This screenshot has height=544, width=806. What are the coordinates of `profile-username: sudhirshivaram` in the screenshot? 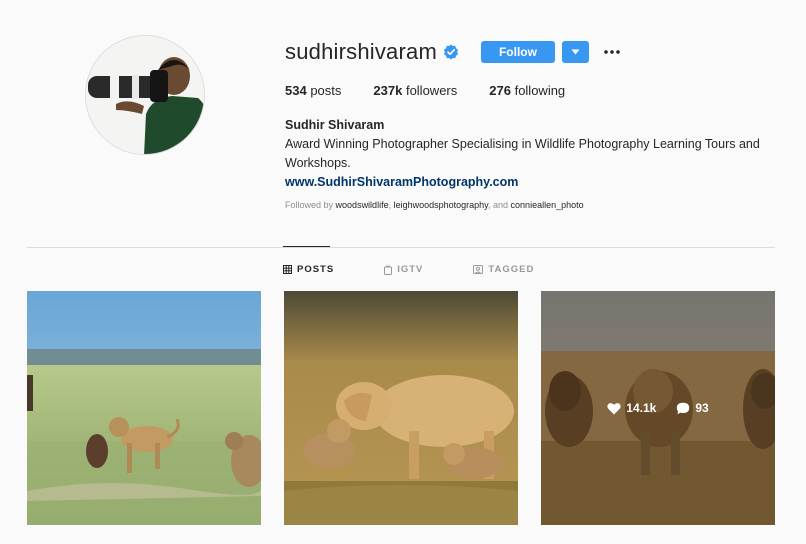 It's located at (361, 51).